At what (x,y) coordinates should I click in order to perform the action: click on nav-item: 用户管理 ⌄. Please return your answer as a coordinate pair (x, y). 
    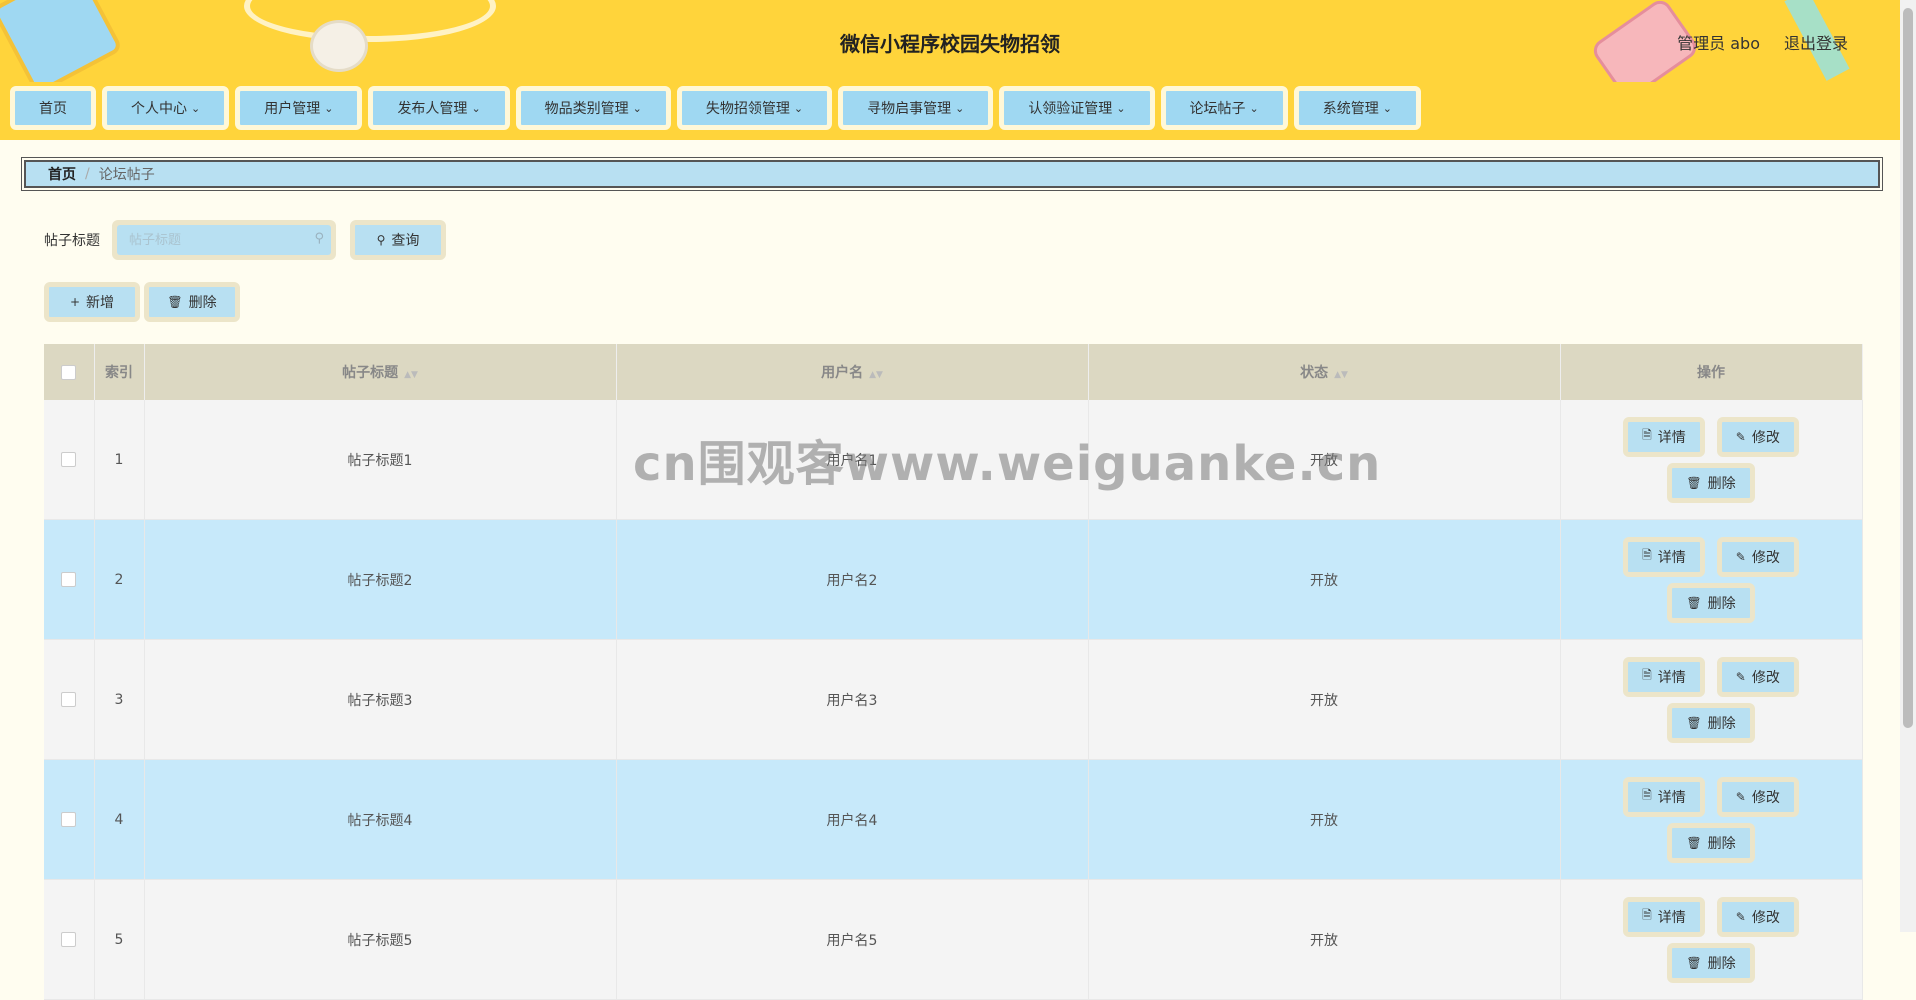
    Looking at the image, I should click on (299, 108).